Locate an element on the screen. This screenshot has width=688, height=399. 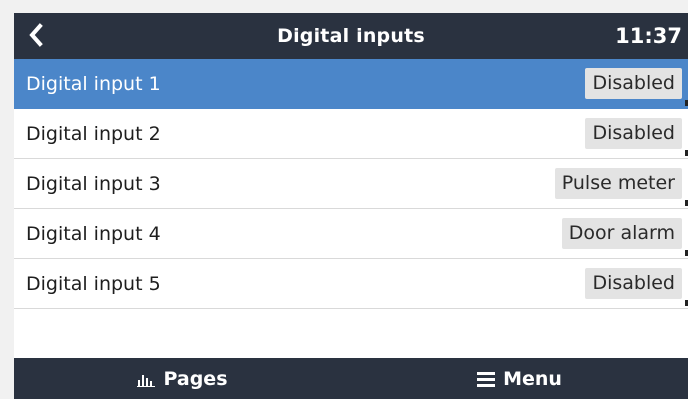
menu-button: Menu is located at coordinates (519, 378).